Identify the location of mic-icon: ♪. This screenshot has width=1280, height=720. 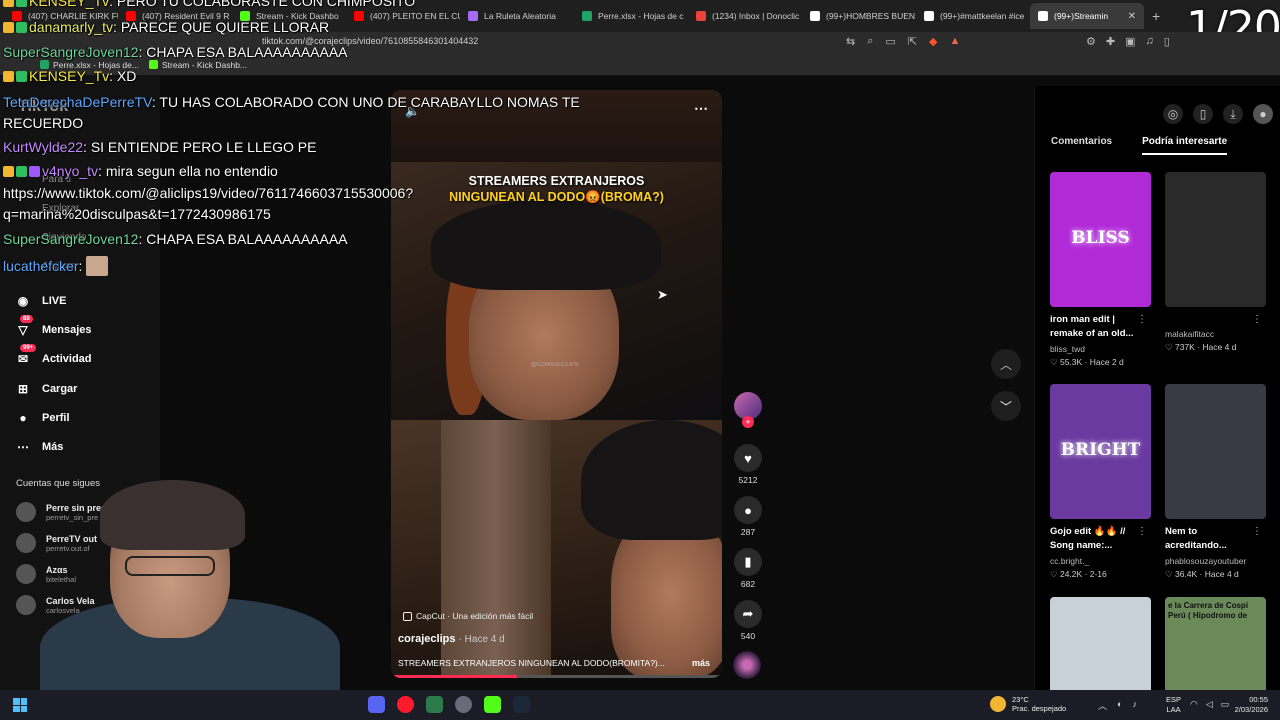
(1134, 705).